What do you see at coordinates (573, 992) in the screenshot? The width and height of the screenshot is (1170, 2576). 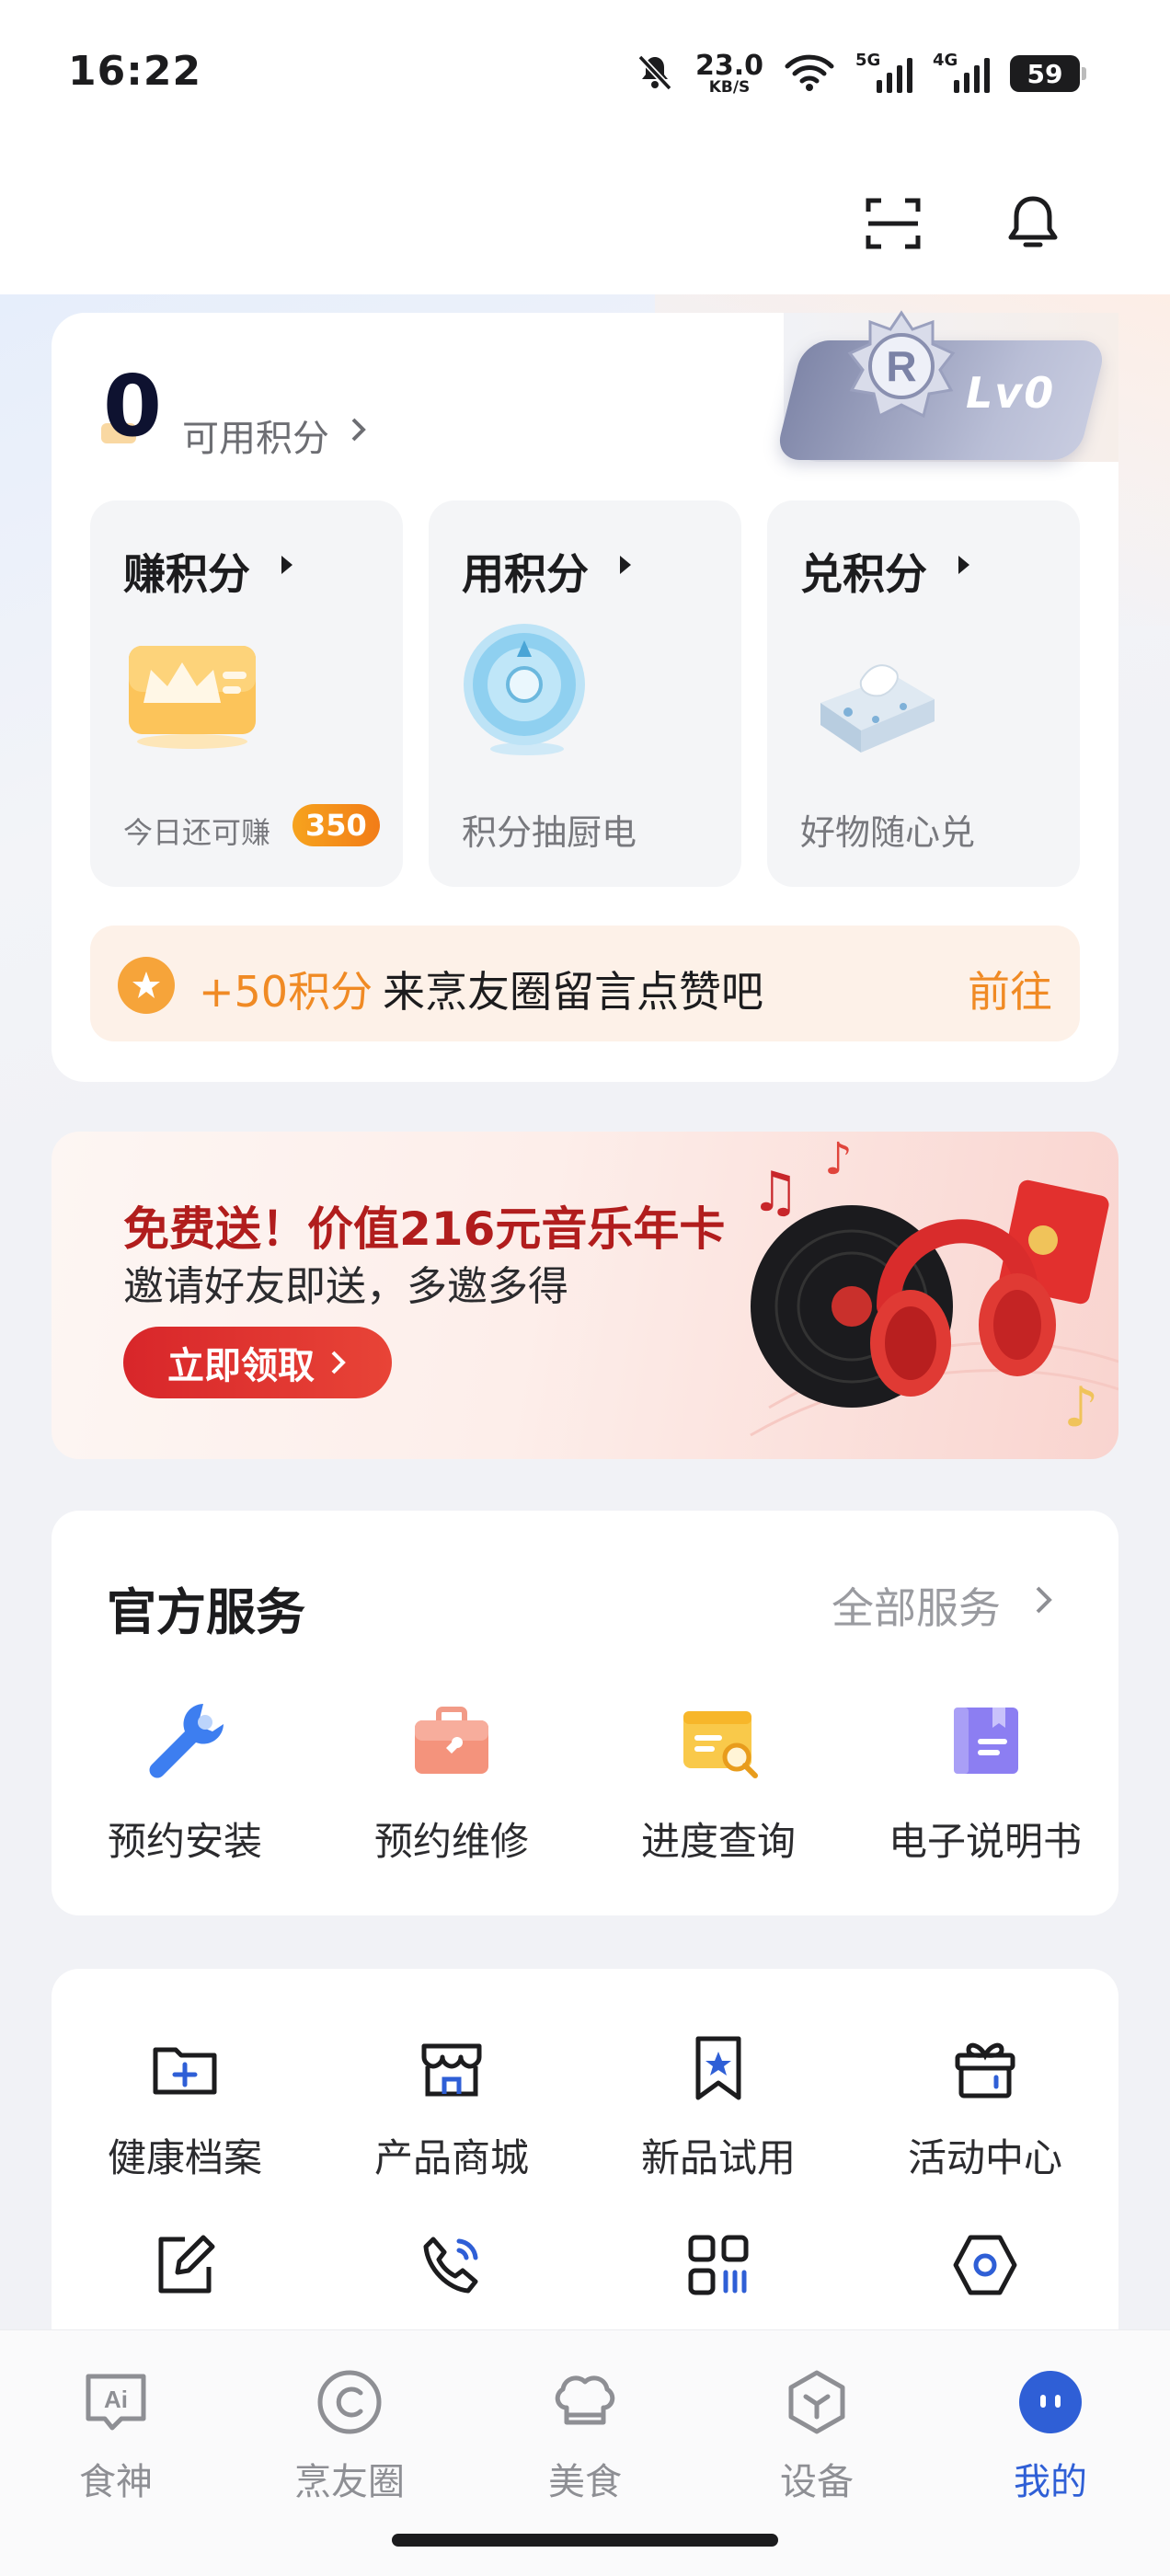 I see `task-text: 来烹友圈留言点赞吧` at bounding box center [573, 992].